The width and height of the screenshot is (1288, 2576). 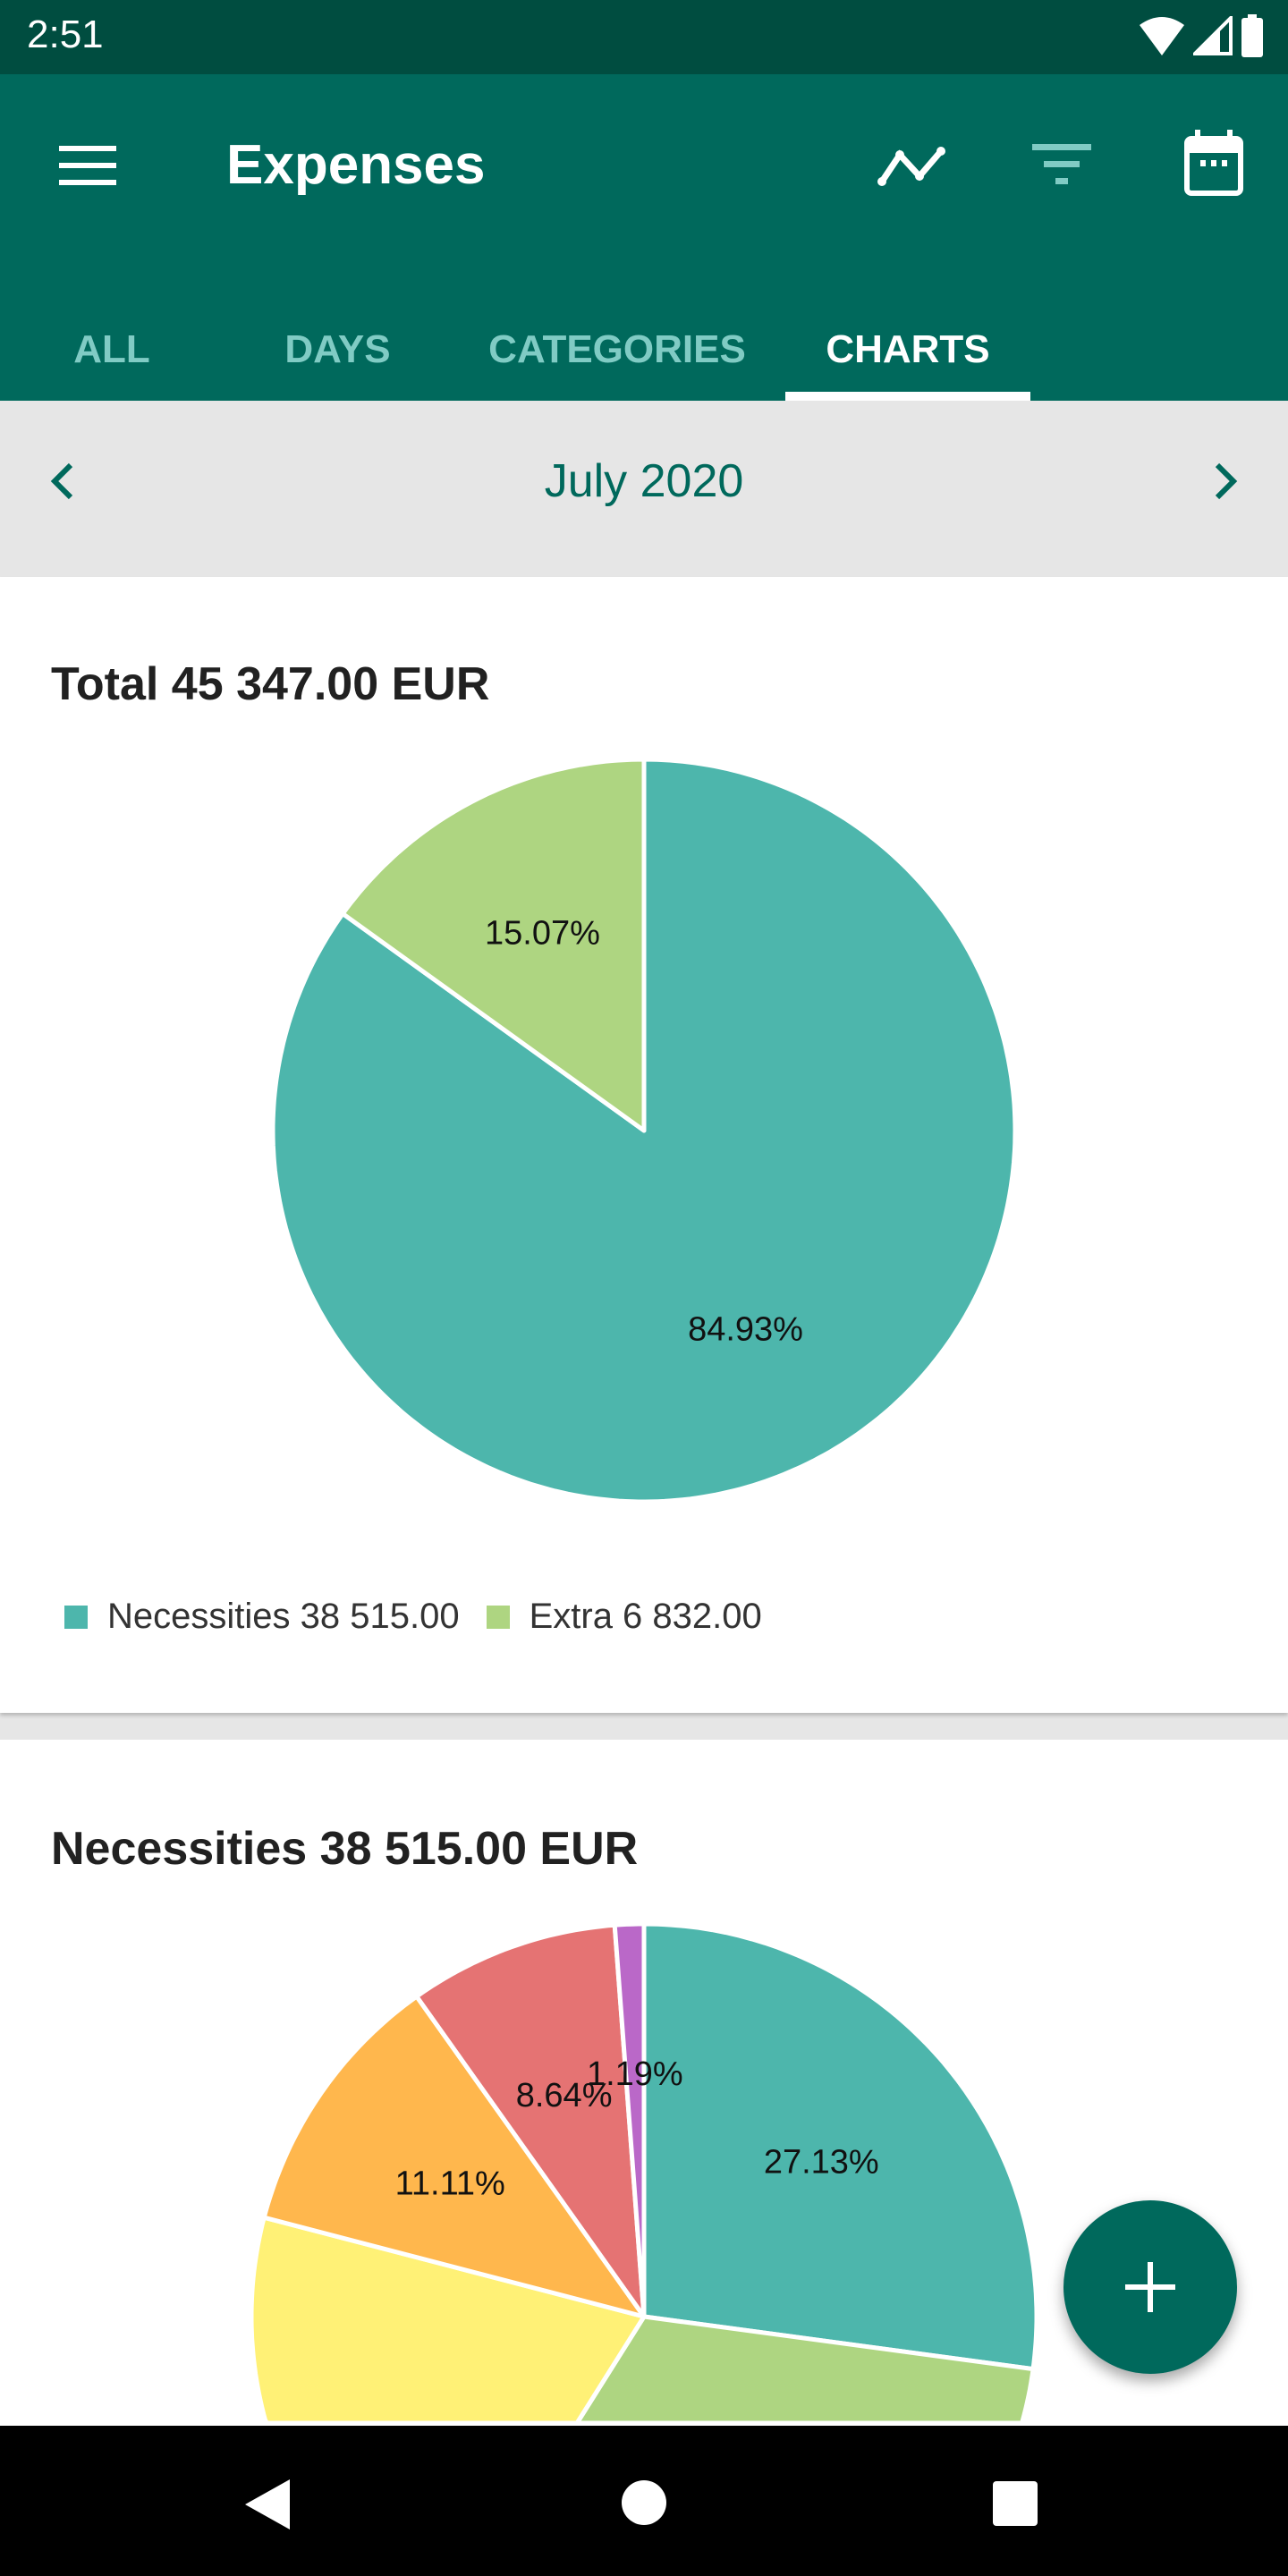 What do you see at coordinates (542, 933) in the screenshot?
I see `slice-label: 15.07%` at bounding box center [542, 933].